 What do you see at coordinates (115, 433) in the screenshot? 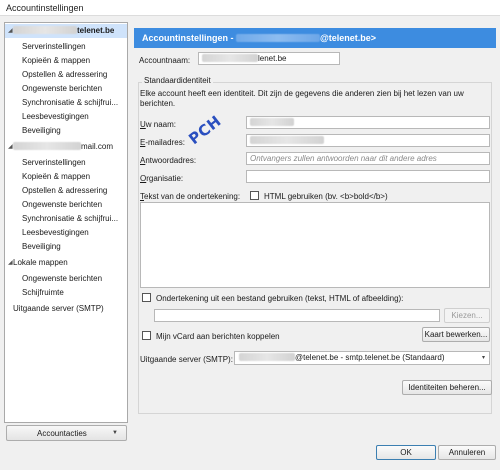
I see `dropdown-arrow-icon: ▼` at bounding box center [115, 433].